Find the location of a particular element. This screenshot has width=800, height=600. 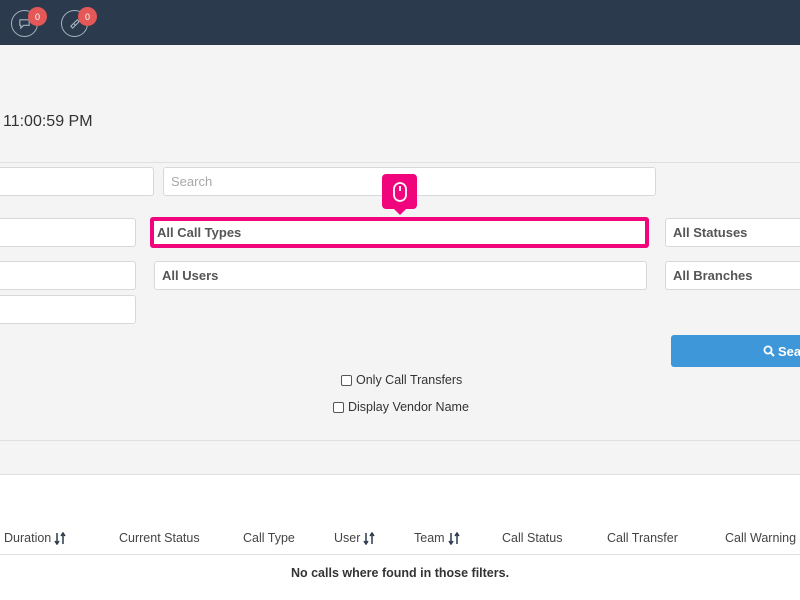

branches-select: All Branches is located at coordinates (732, 275).